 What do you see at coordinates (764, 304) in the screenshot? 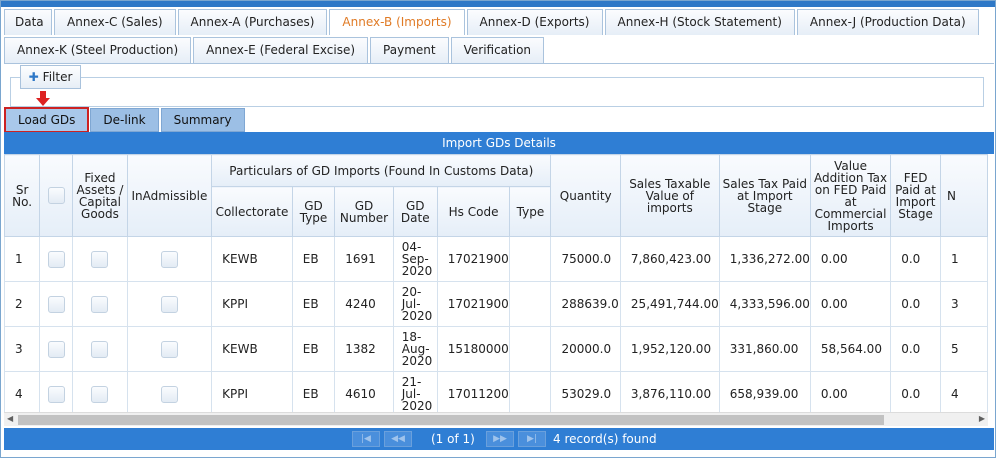
I see `cell-sales-tax: 4,333,596.00` at bounding box center [764, 304].